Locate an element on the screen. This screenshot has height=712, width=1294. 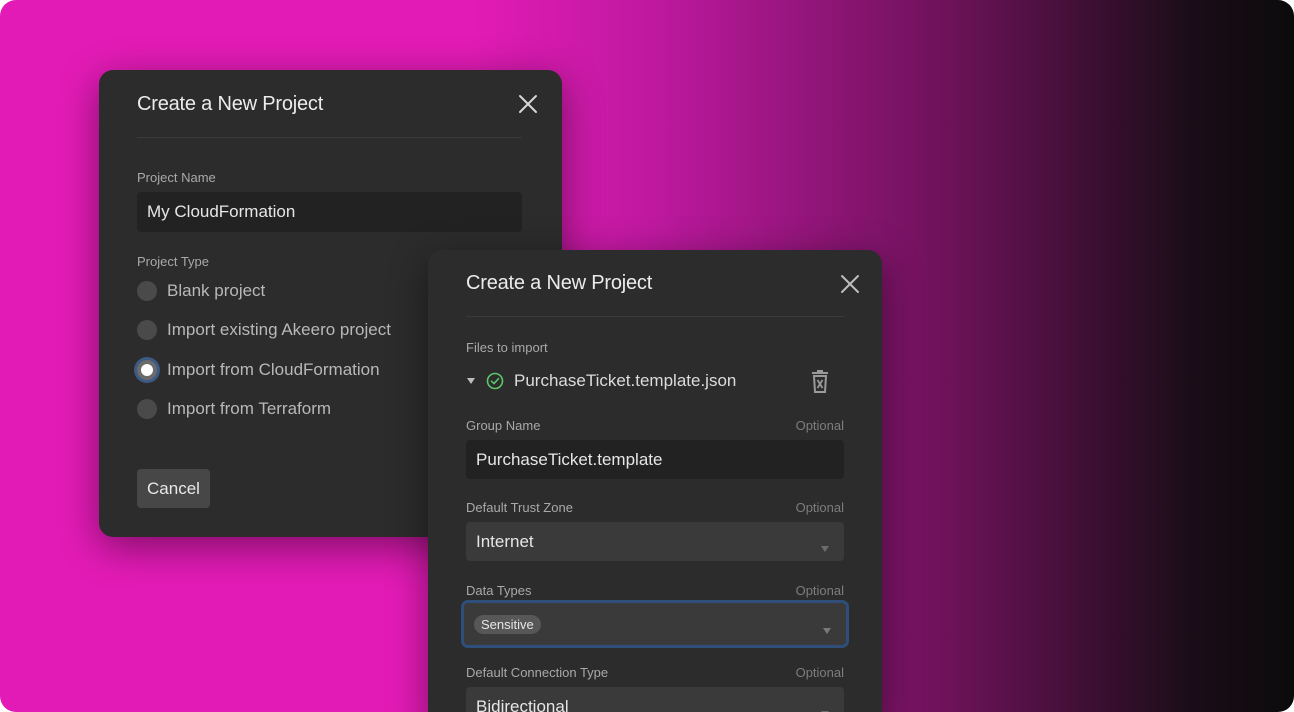
connection-type-value: Bidirectional is located at coordinates (522, 704).